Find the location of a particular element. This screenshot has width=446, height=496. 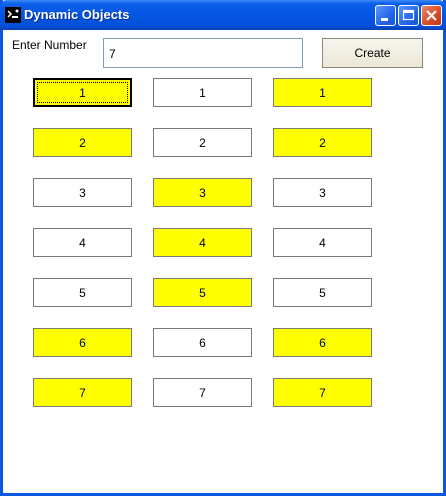

grid-button-r1-c2: 1 is located at coordinates (202, 92).